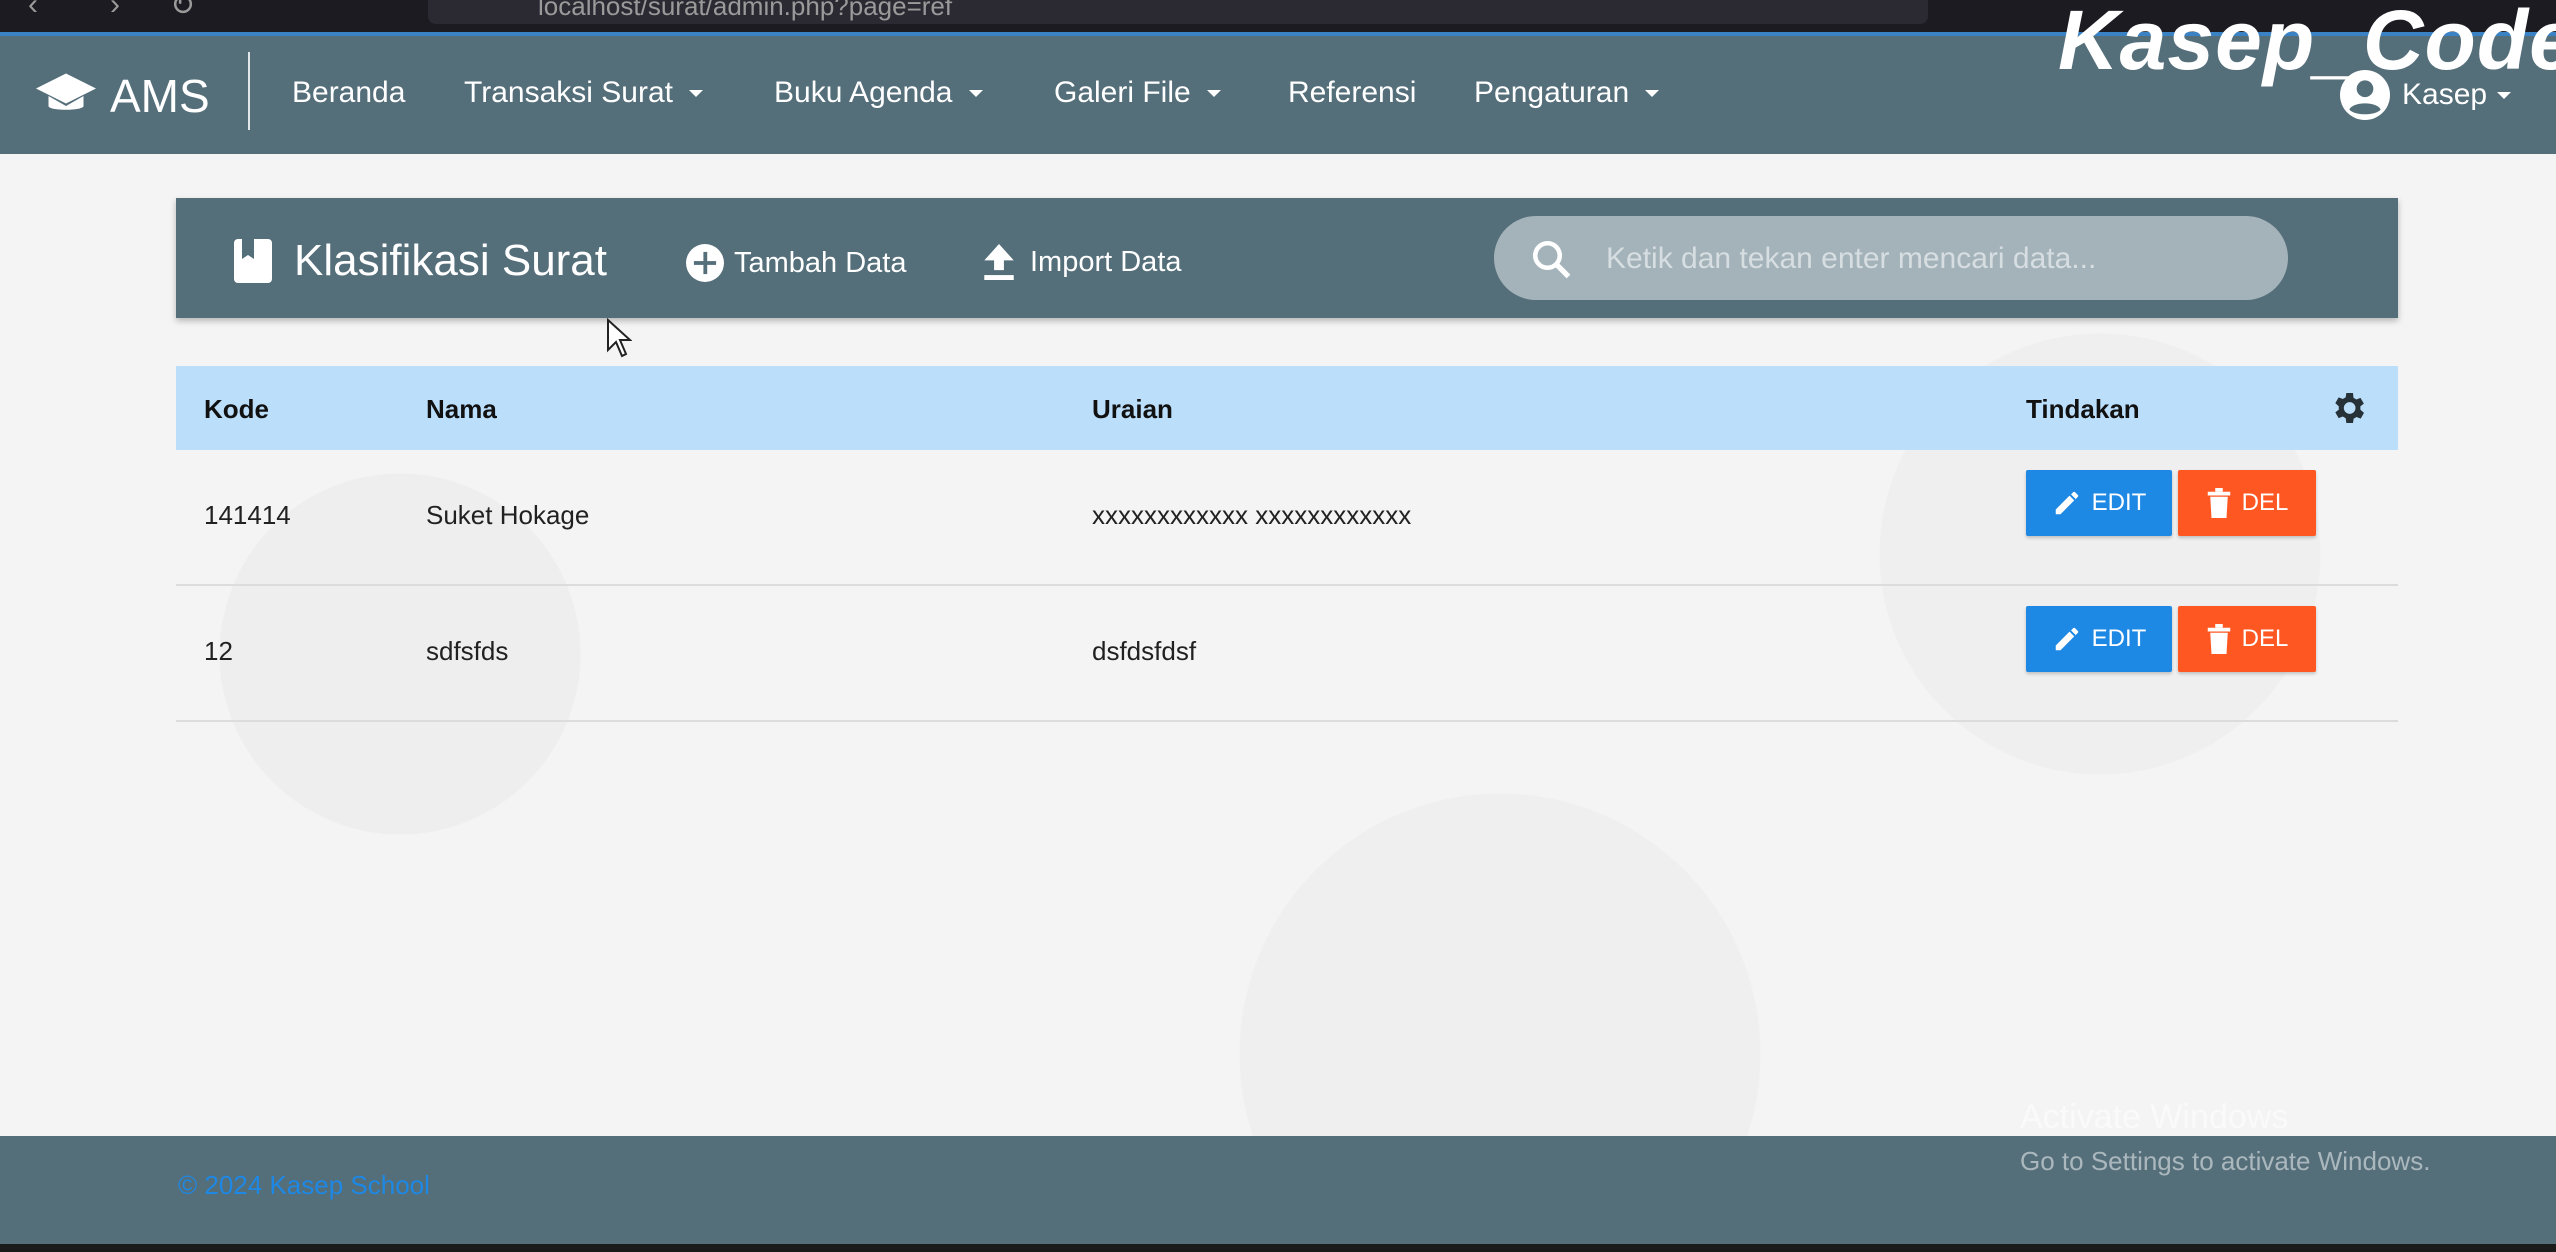 The width and height of the screenshot is (2556, 1252). I want to click on nav-item-label: Beranda, so click(349, 92).